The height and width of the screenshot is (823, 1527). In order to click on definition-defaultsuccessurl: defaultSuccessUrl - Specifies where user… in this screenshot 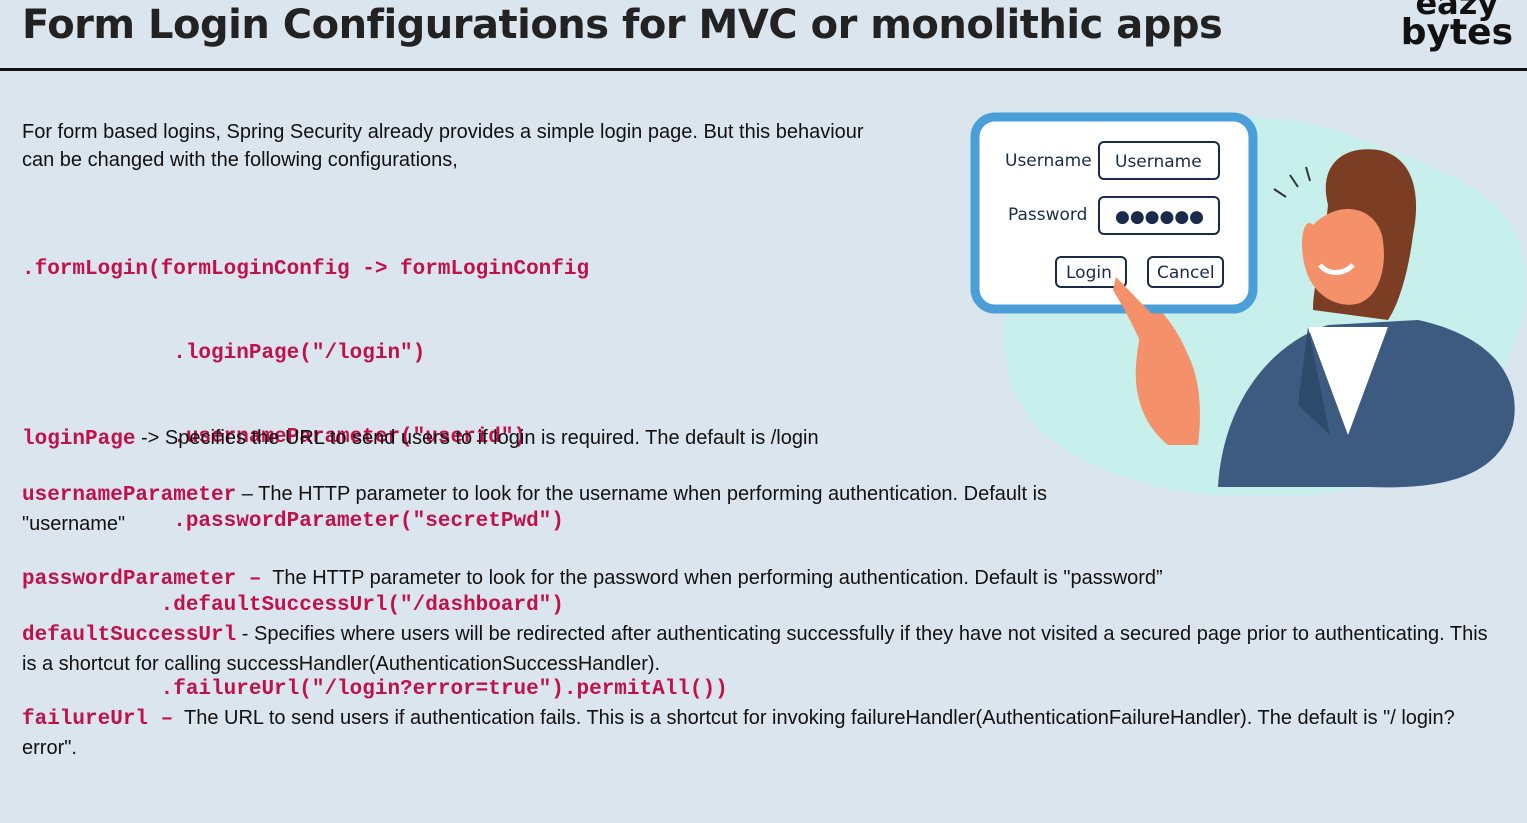, I will do `click(762, 649)`.